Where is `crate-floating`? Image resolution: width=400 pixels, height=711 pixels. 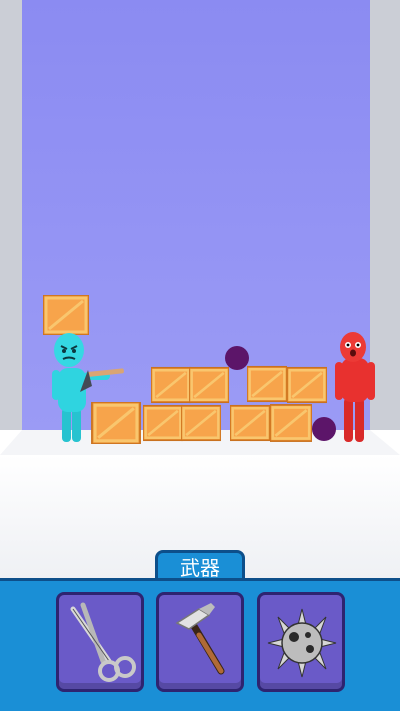 crate-floating is located at coordinates (66, 315).